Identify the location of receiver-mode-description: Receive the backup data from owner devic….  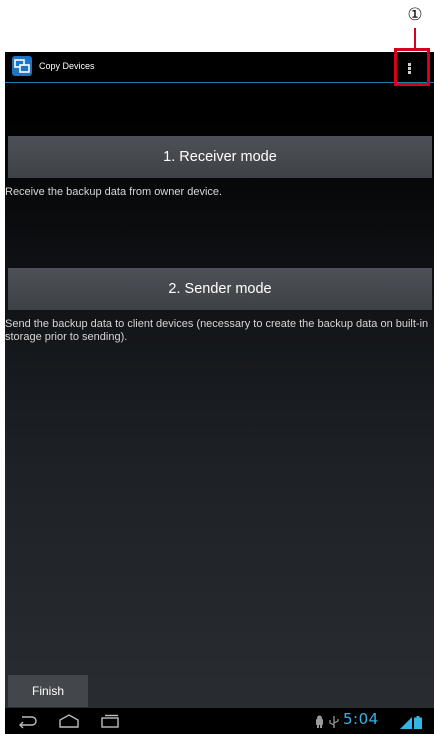
(114, 192).